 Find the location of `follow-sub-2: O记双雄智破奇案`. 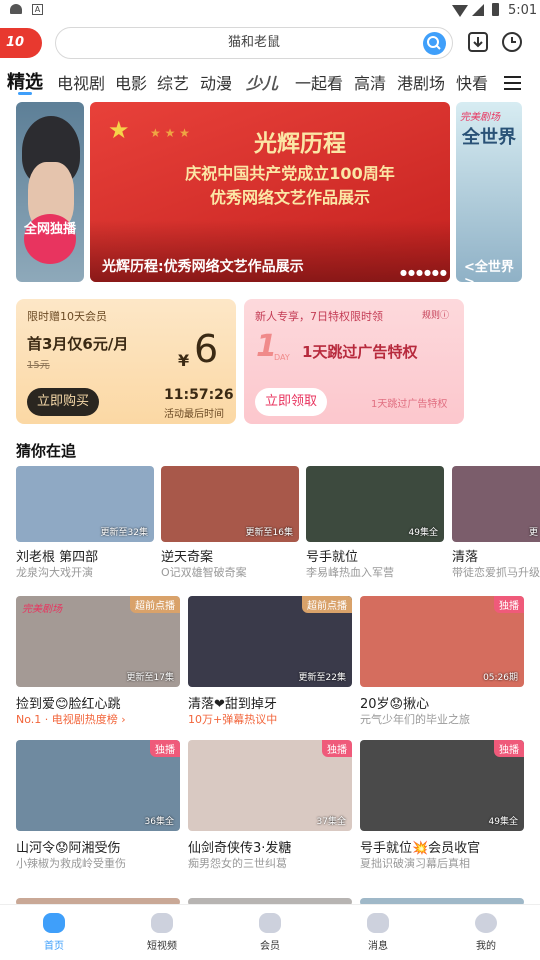

follow-sub-2: O记双雄智破奇案 is located at coordinates (204, 572).